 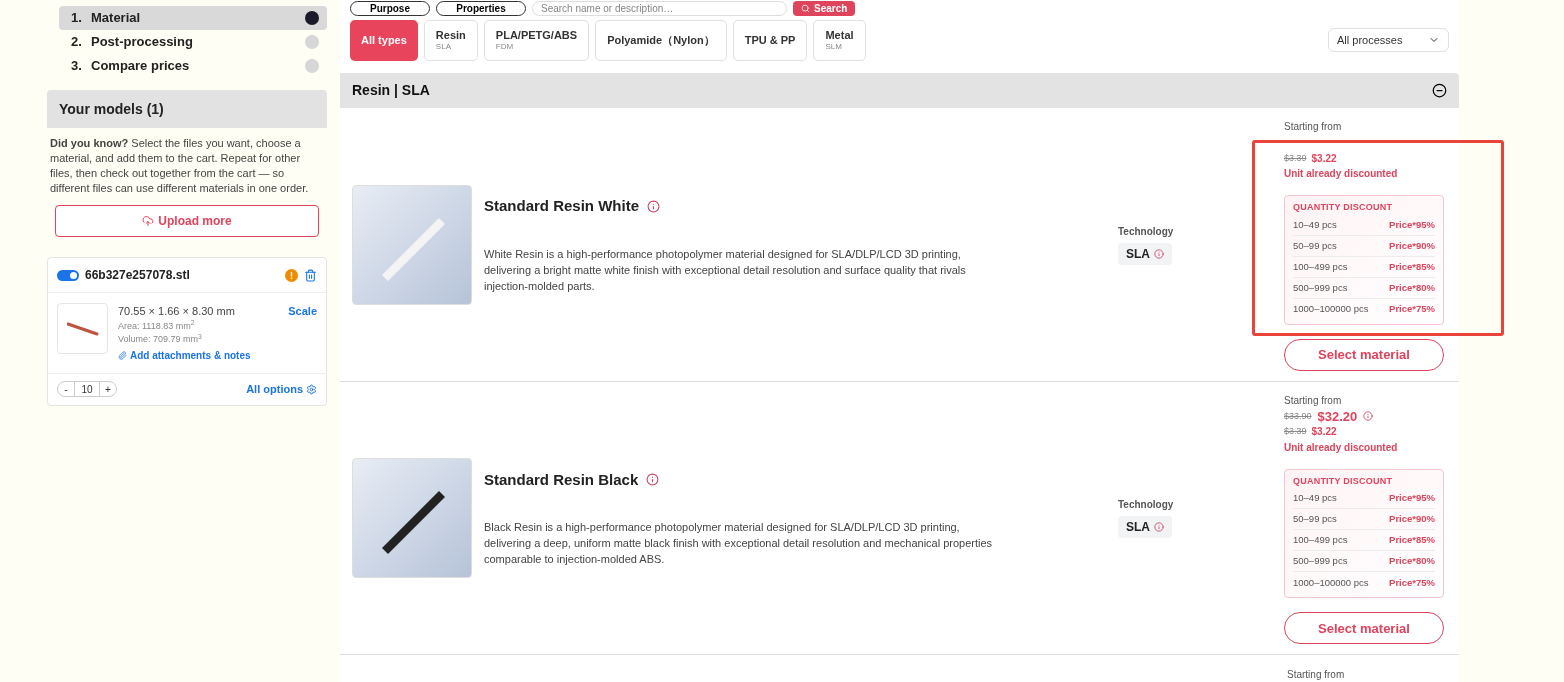 What do you see at coordinates (899, 90) in the screenshot?
I see `section-header: Resin | SLA` at bounding box center [899, 90].